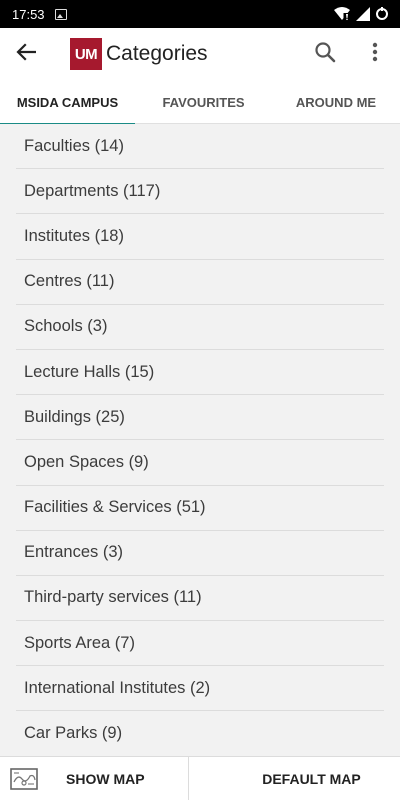 The width and height of the screenshot is (400, 800). What do you see at coordinates (200, 508) in the screenshot?
I see `list-item: Facilities & Services (51)` at bounding box center [200, 508].